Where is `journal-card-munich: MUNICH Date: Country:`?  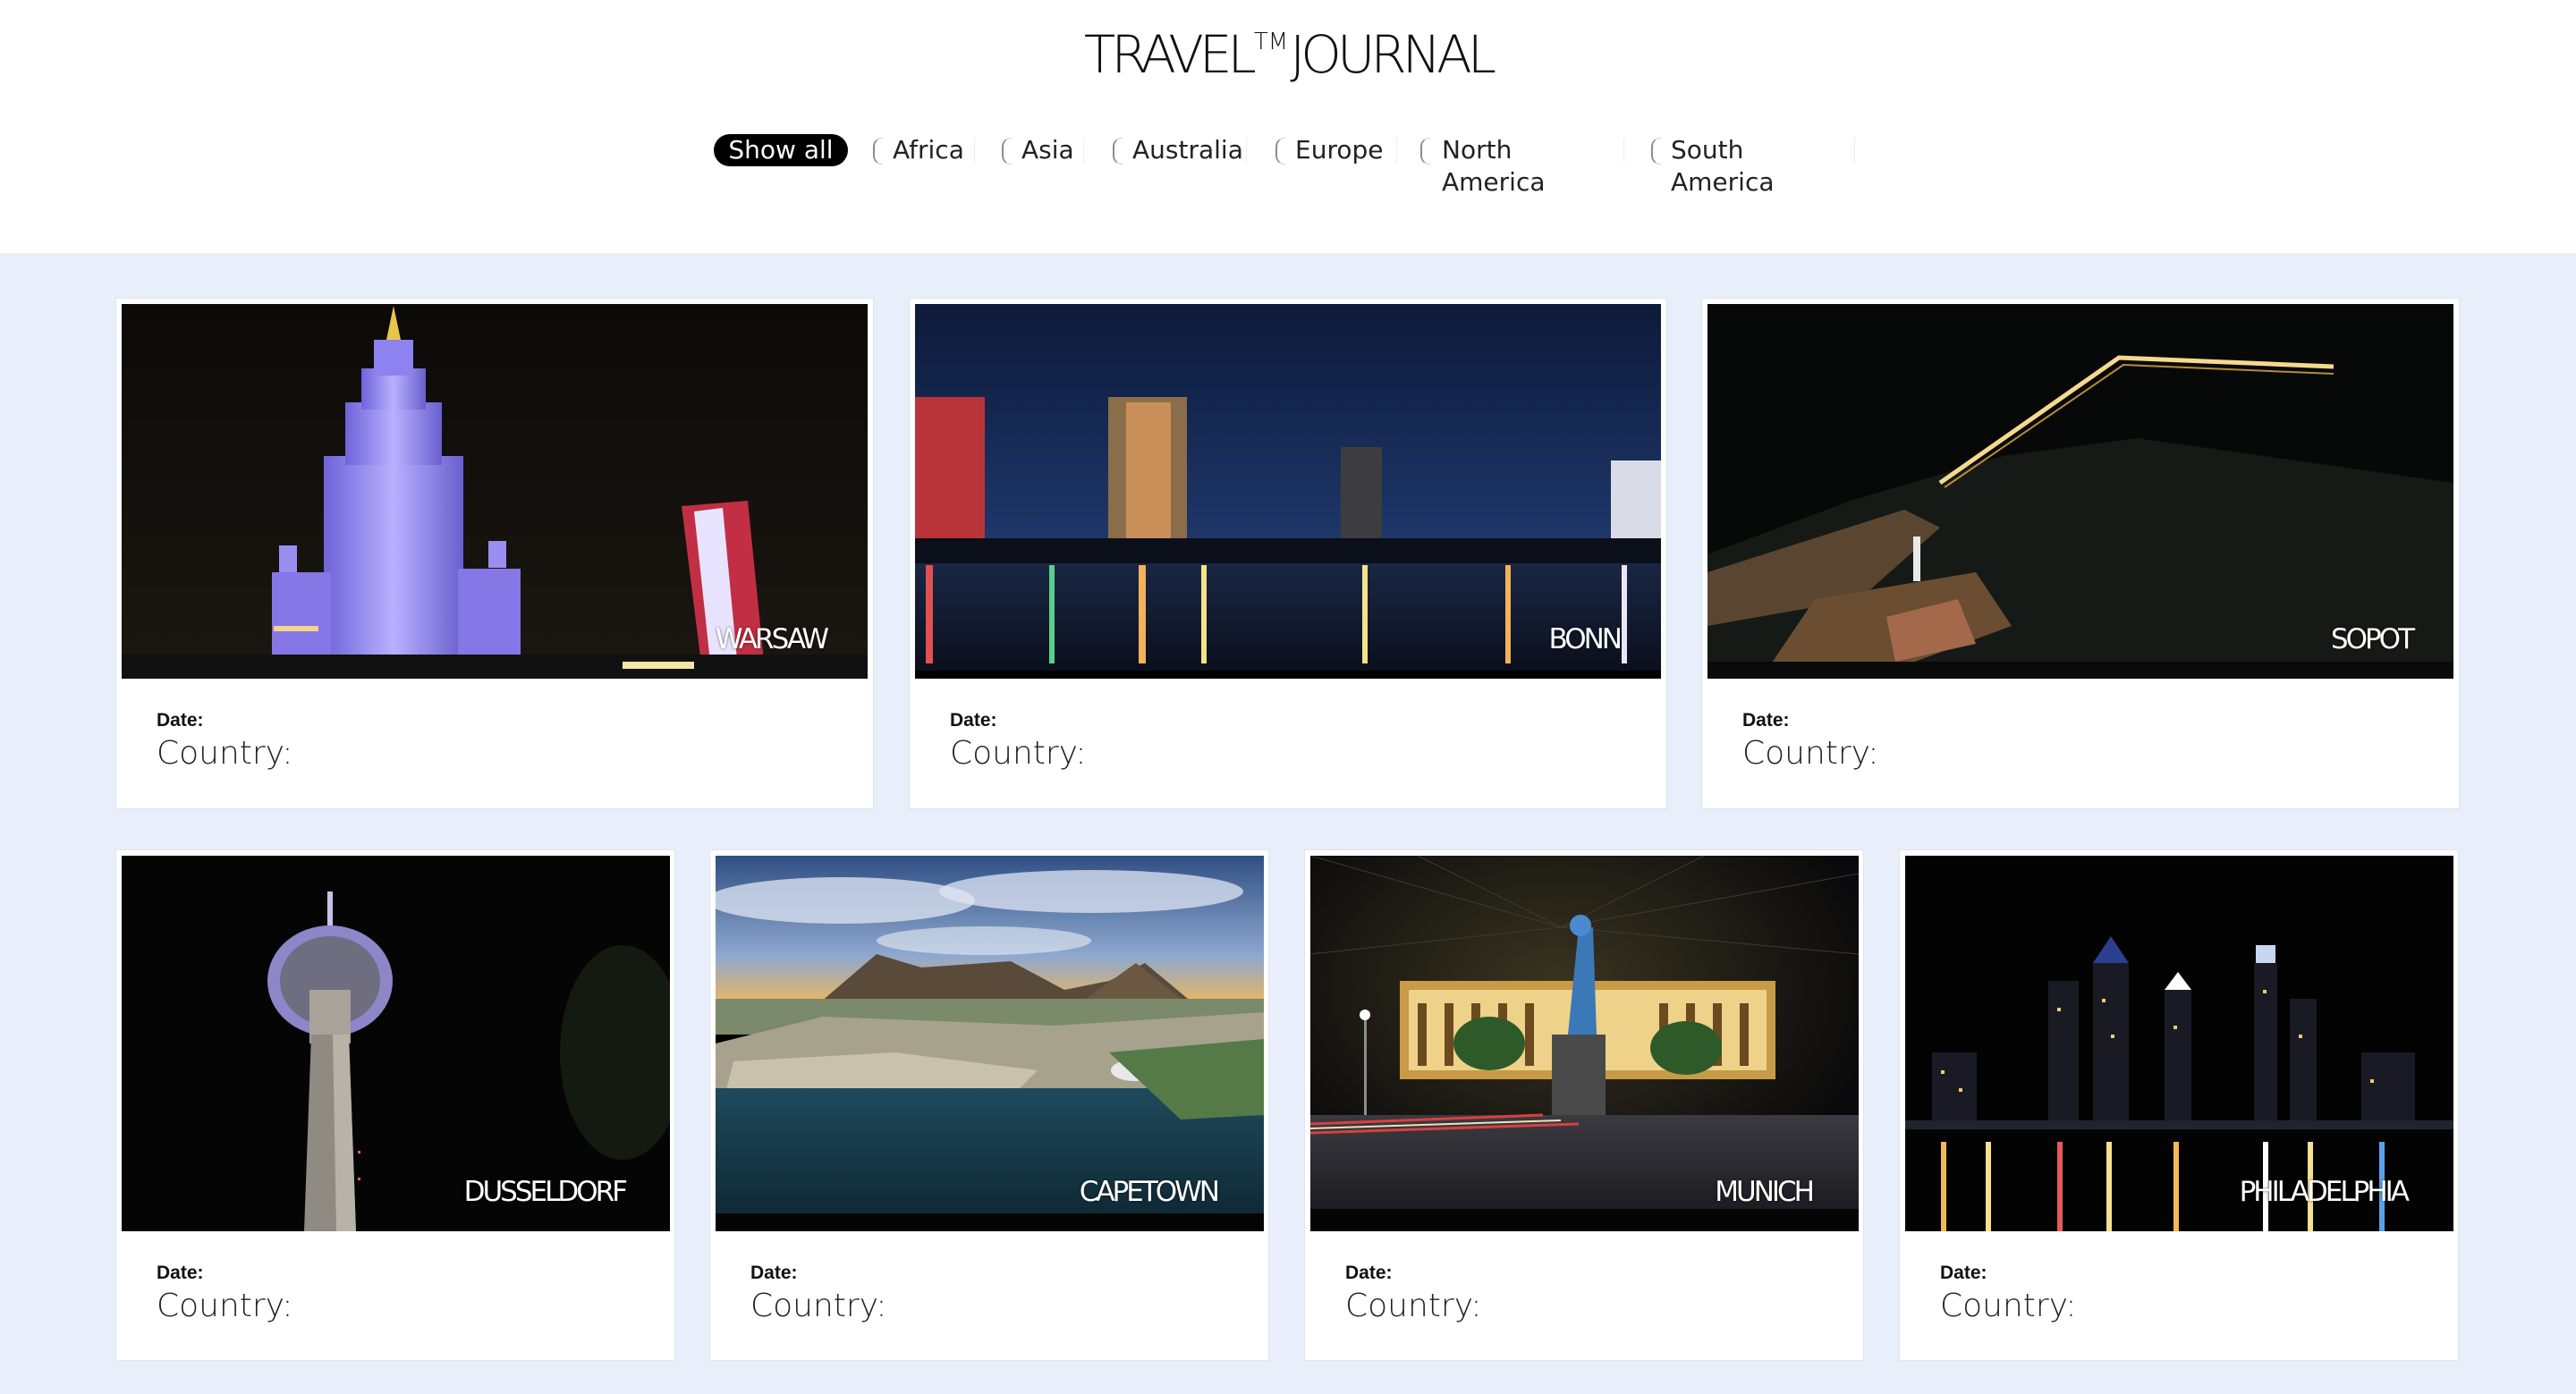
journal-card-munich: MUNICH Date: Country: is located at coordinates (1584, 1105).